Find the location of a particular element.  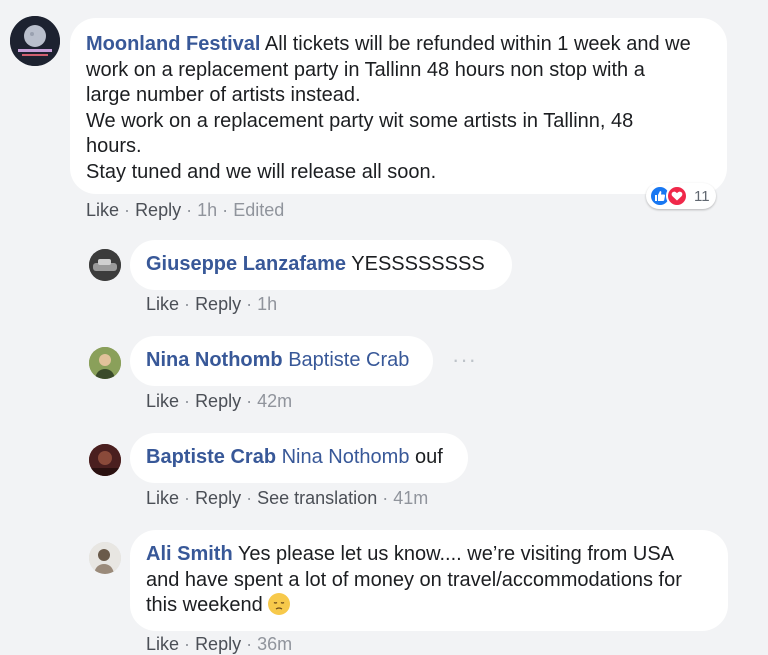

love-icon is located at coordinates (677, 196).